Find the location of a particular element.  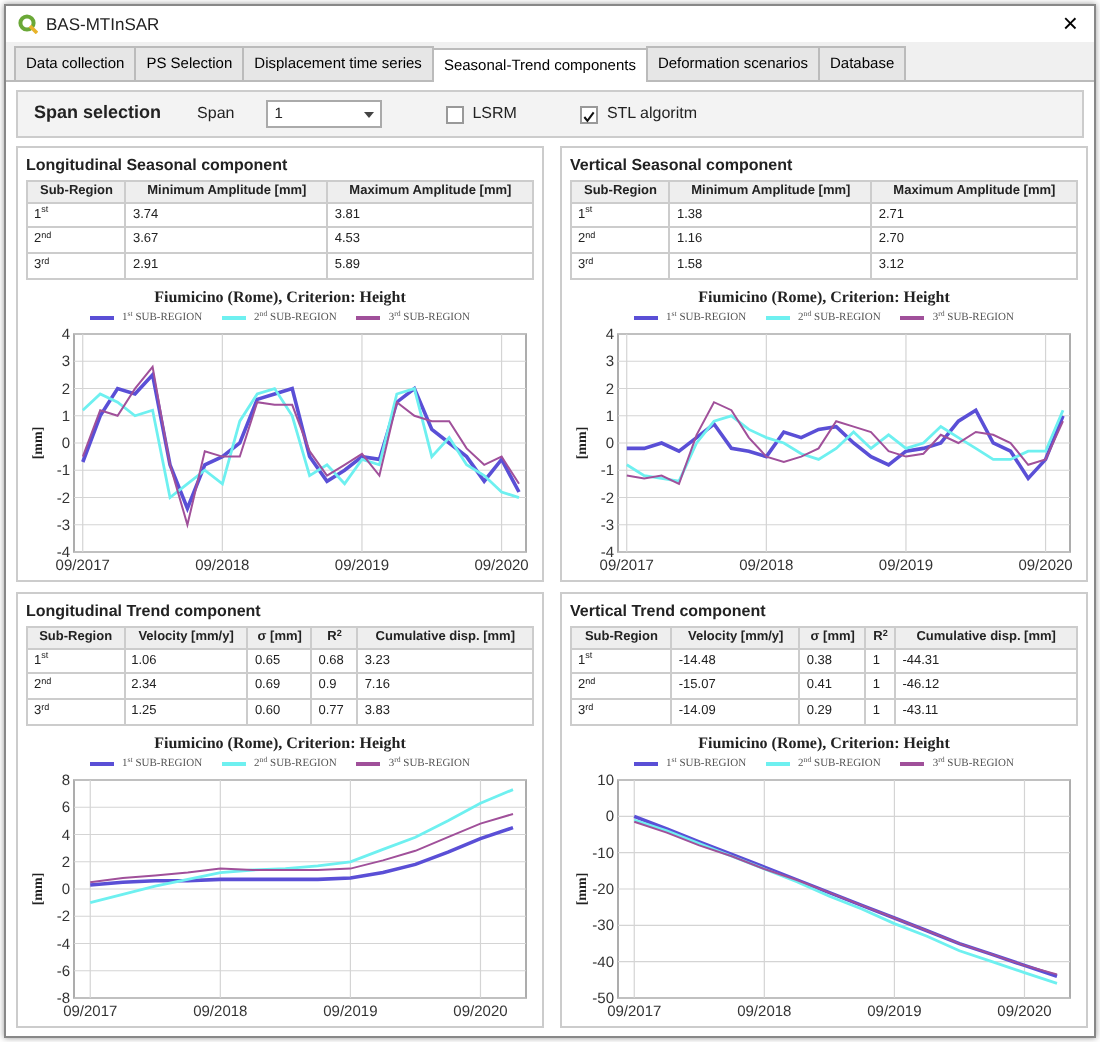

panel-title: Longitudinal Seasonal component is located at coordinates (158, 166).